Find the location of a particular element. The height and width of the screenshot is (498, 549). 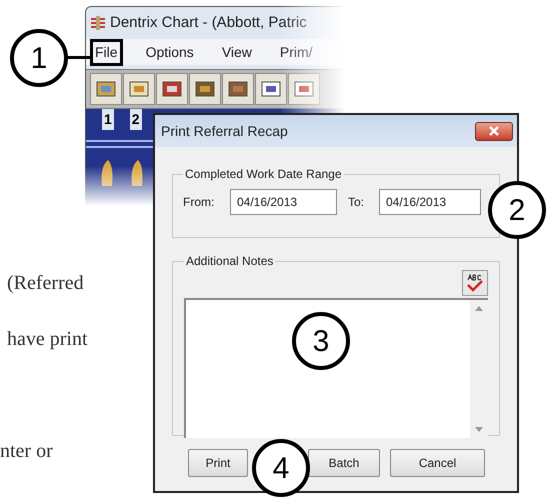

close-button is located at coordinates (494, 131).